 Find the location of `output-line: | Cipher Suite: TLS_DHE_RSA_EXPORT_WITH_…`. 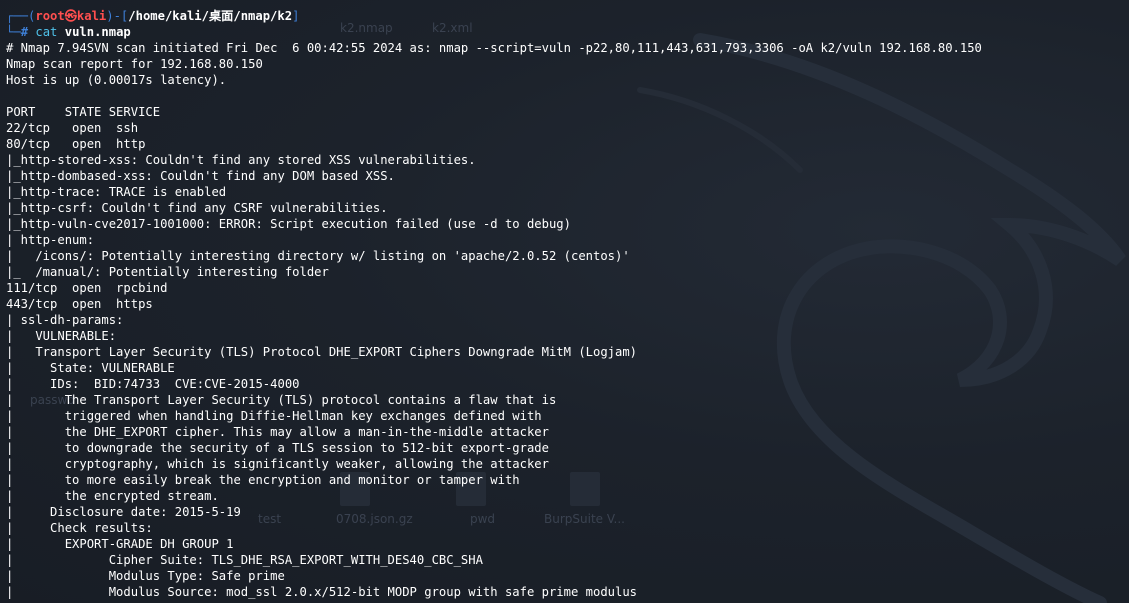

output-line: | Cipher Suite: TLS_DHE_RSA_EXPORT_WITH_… is located at coordinates (244, 560).